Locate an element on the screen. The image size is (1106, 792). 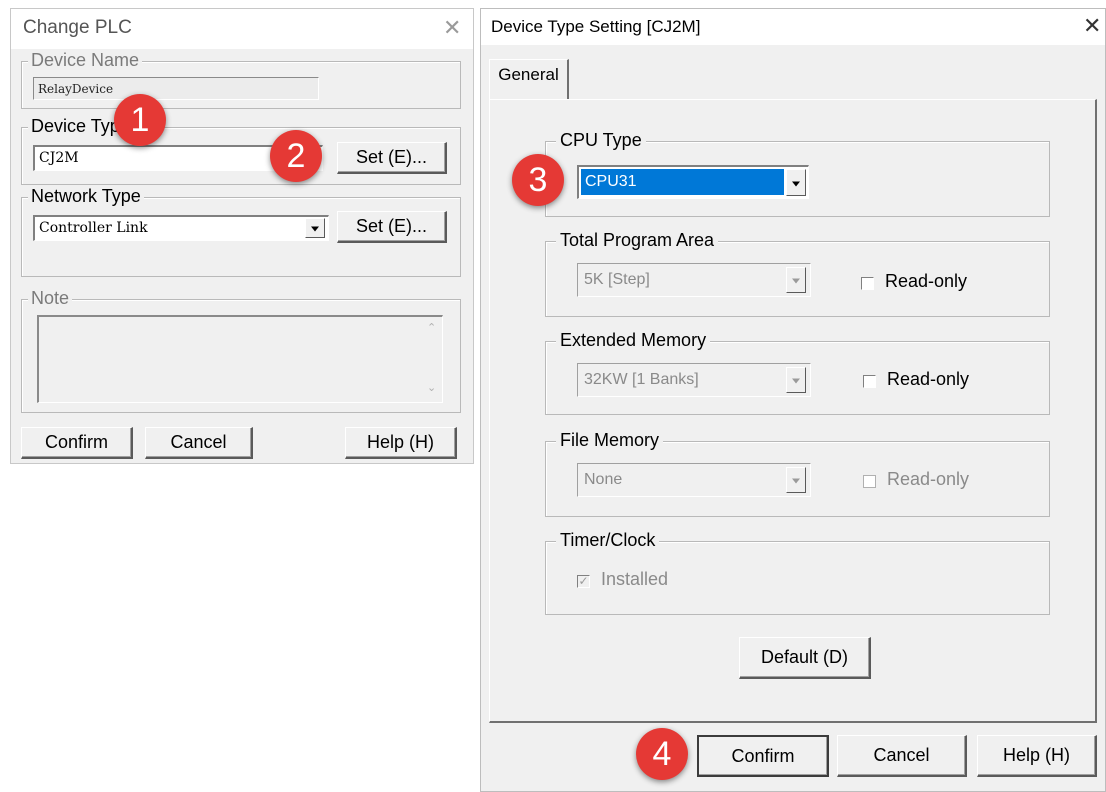
device-name-value: RelayDevice is located at coordinates (76, 89).